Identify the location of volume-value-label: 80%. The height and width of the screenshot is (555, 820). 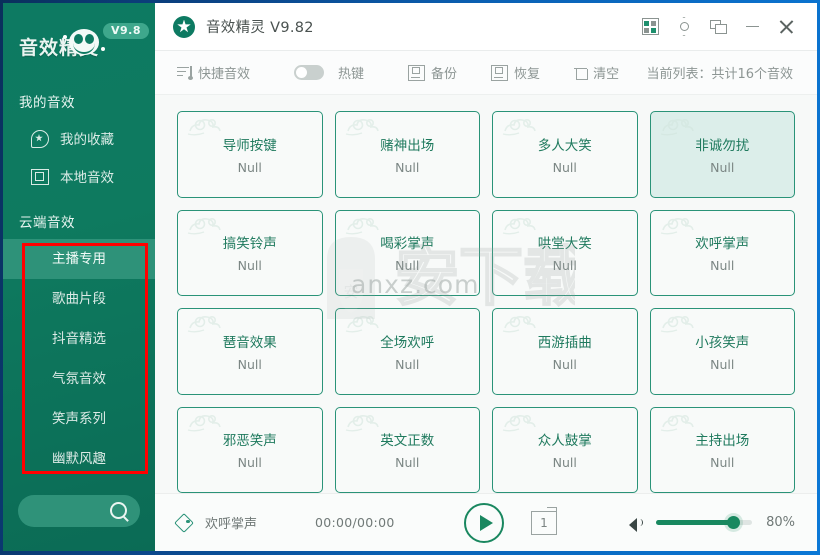
(780, 522).